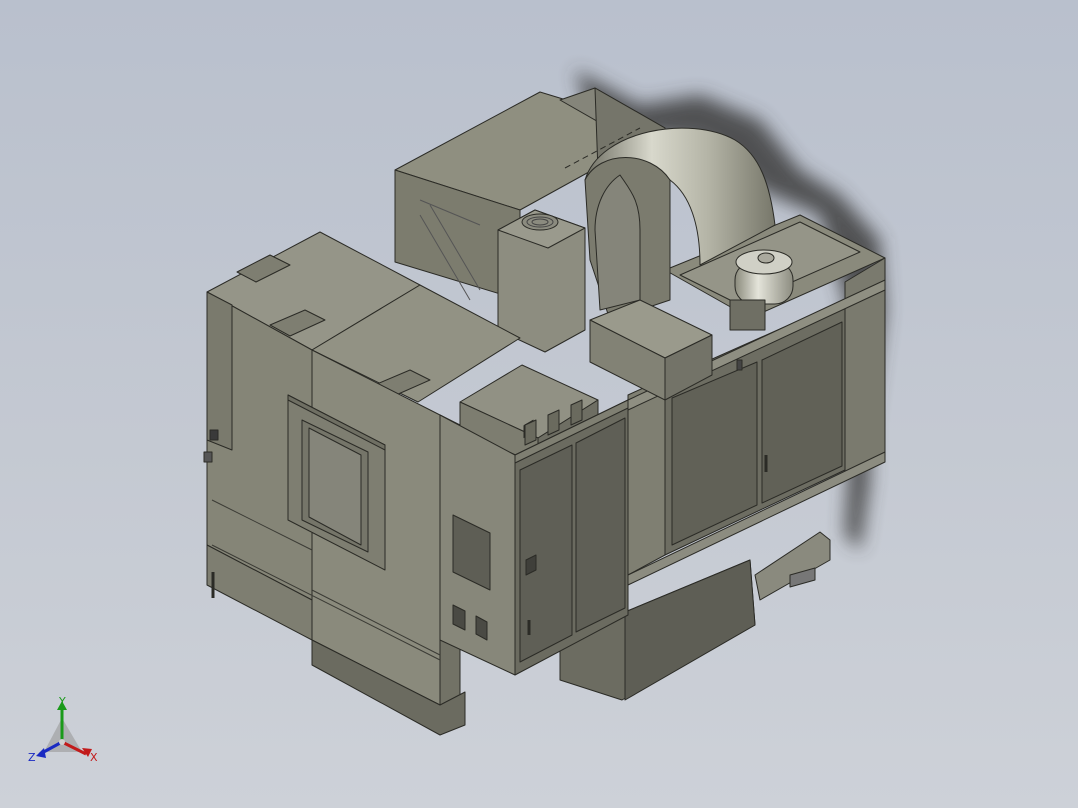 The image size is (1078, 808). Describe the element at coordinates (600, 525) in the screenshot. I see `cabinet-door-right` at that location.